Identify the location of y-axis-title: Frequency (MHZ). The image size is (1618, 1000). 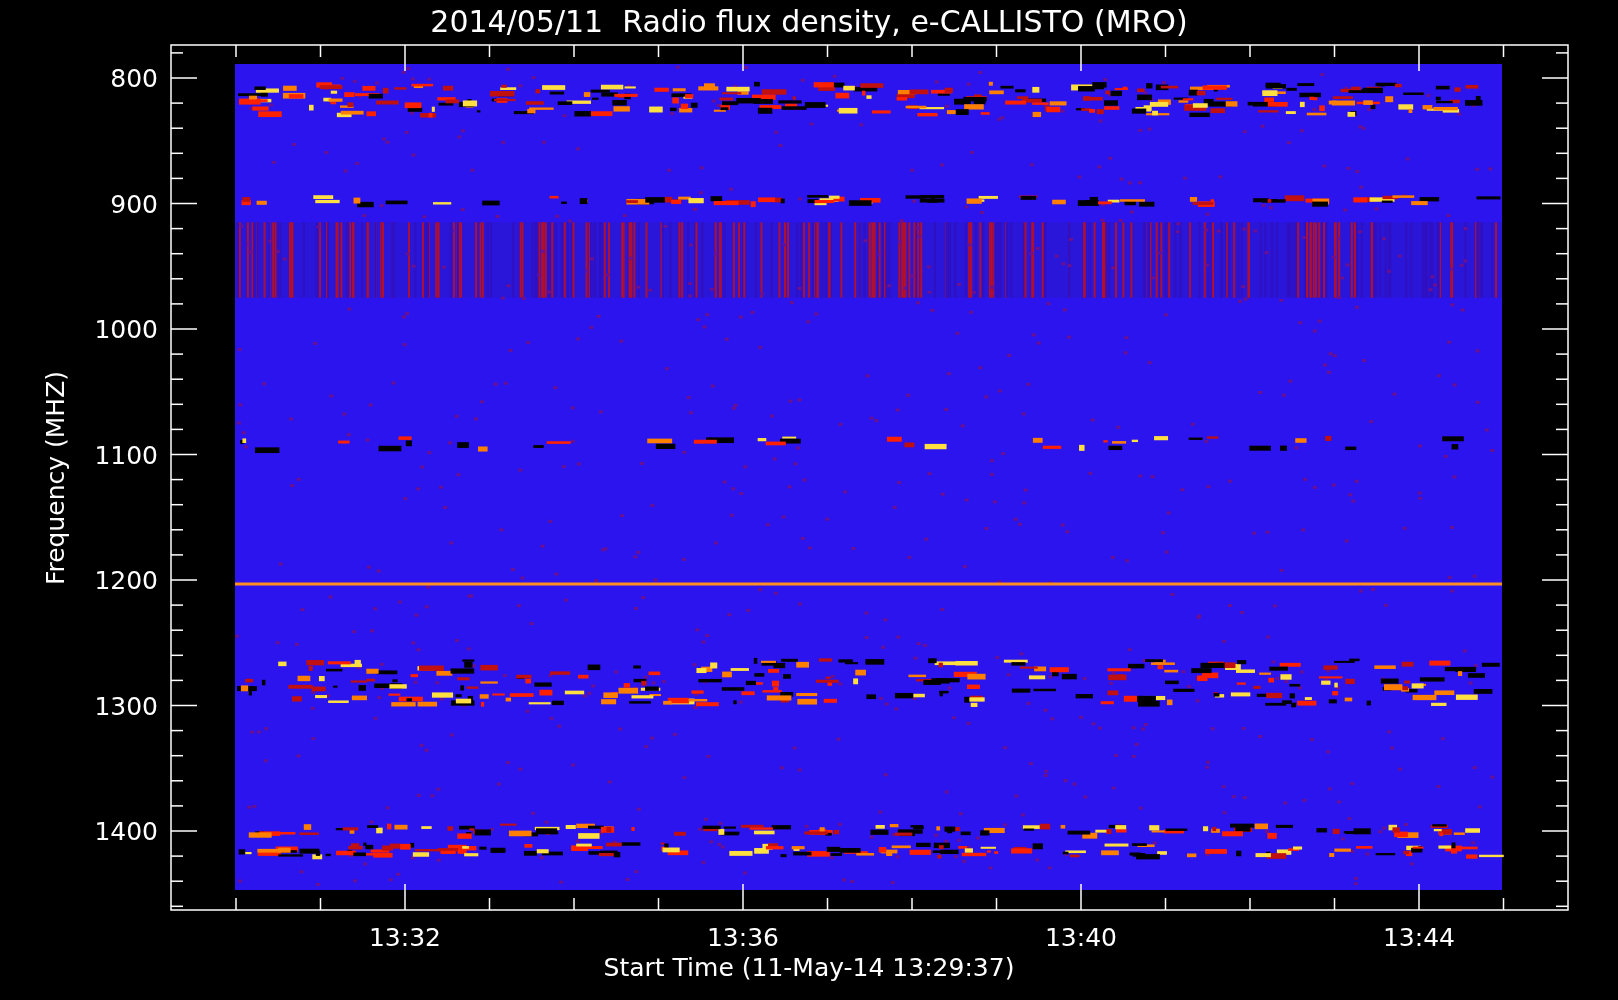
(55, 478).